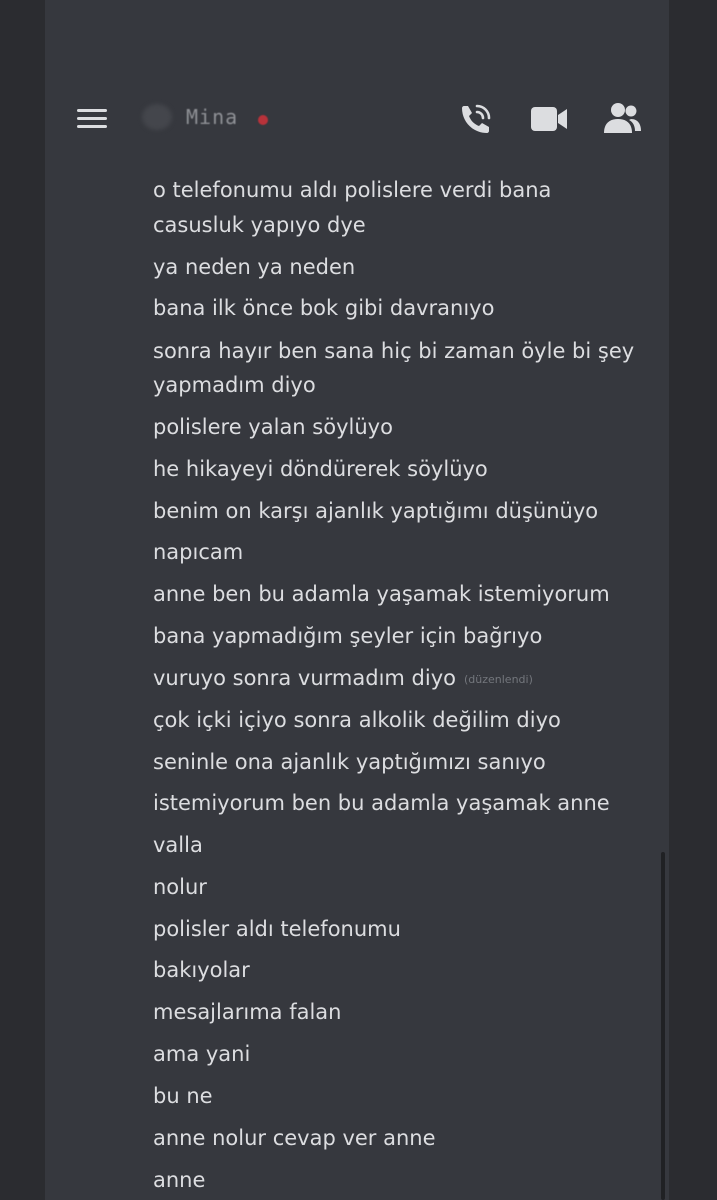 The image size is (717, 1200). What do you see at coordinates (549, 119) in the screenshot?
I see `video-camera-icon` at bounding box center [549, 119].